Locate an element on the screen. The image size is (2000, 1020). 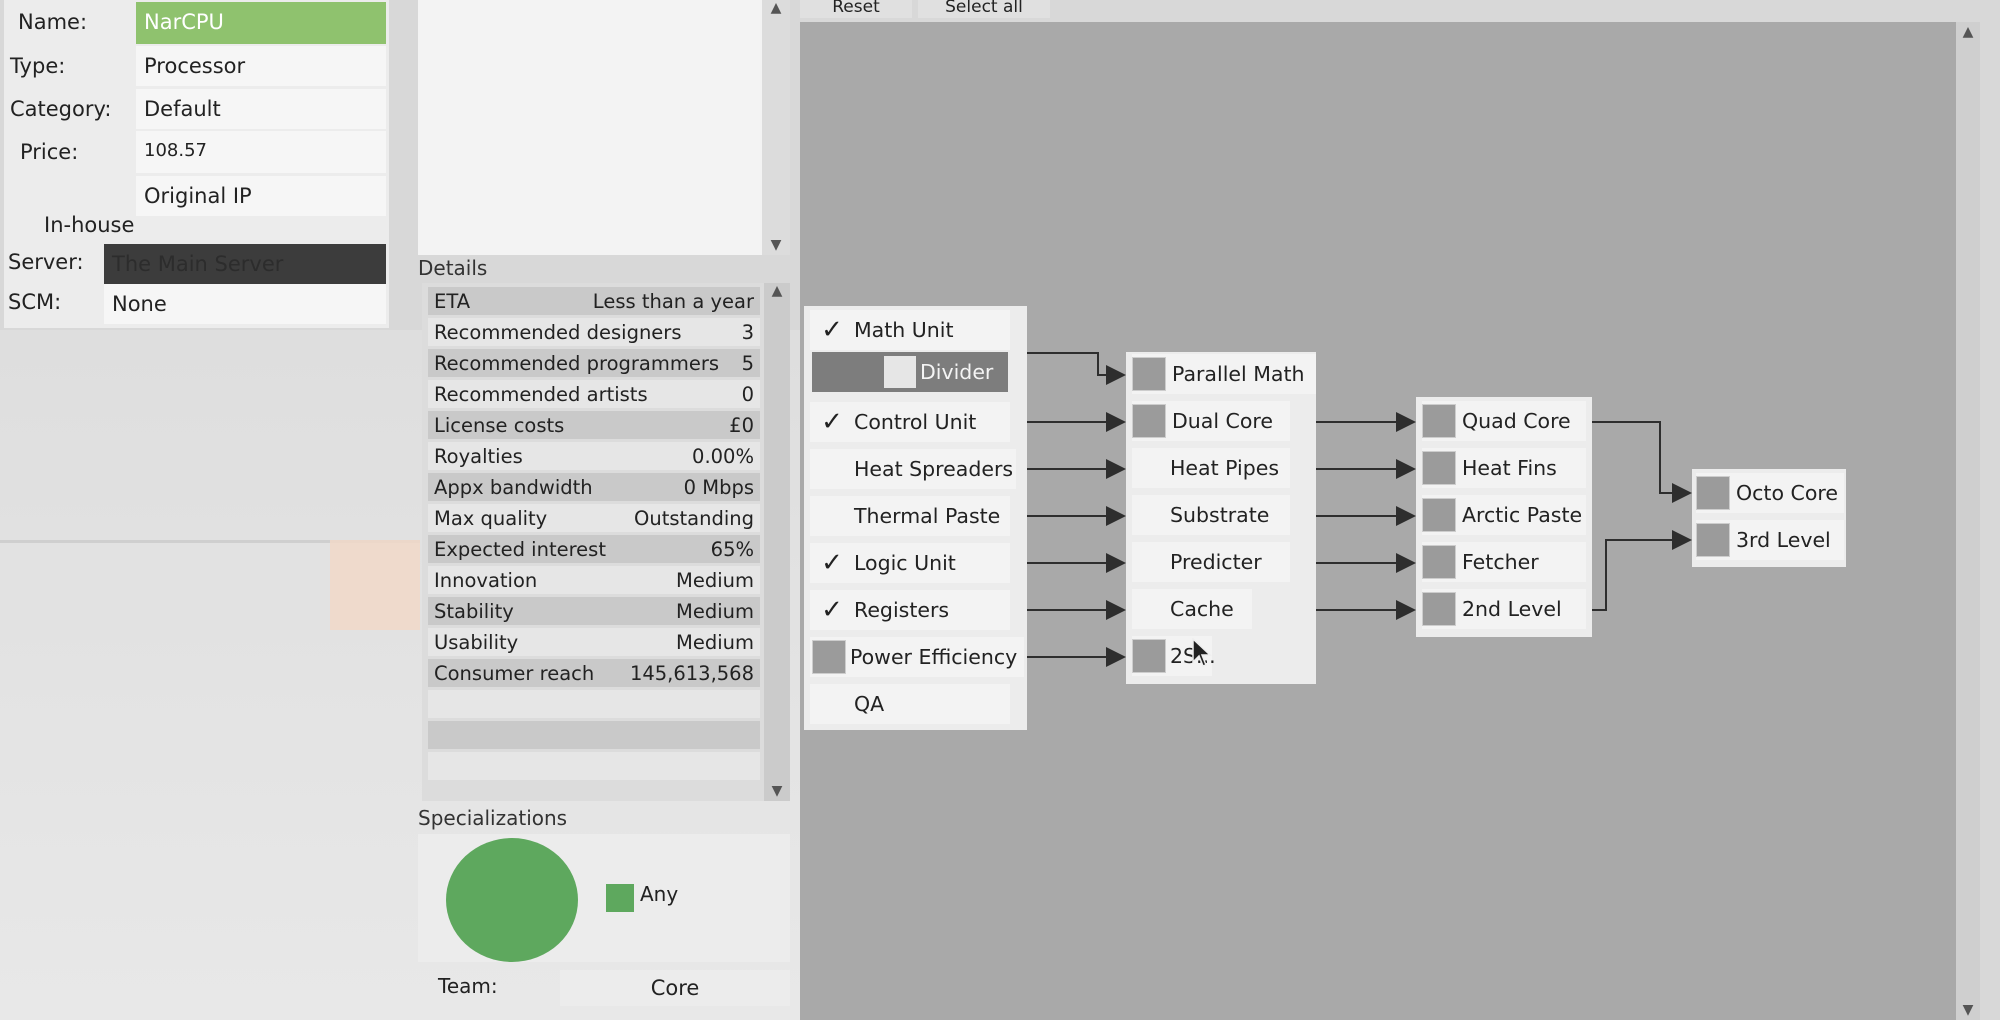
feature-parallel-math: Parallel Math is located at coordinates (1224, 374).